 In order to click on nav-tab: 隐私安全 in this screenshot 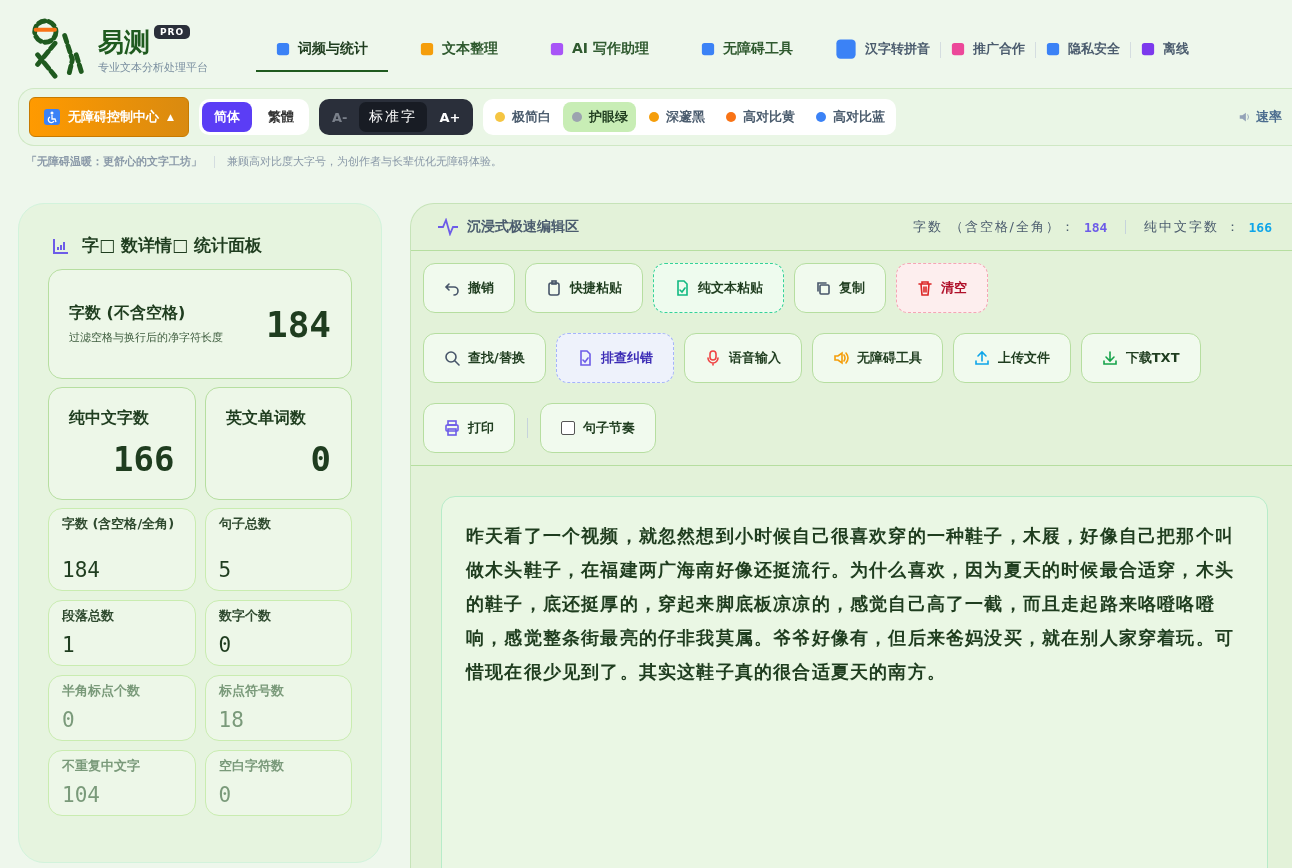, I will do `click(1082, 50)`.